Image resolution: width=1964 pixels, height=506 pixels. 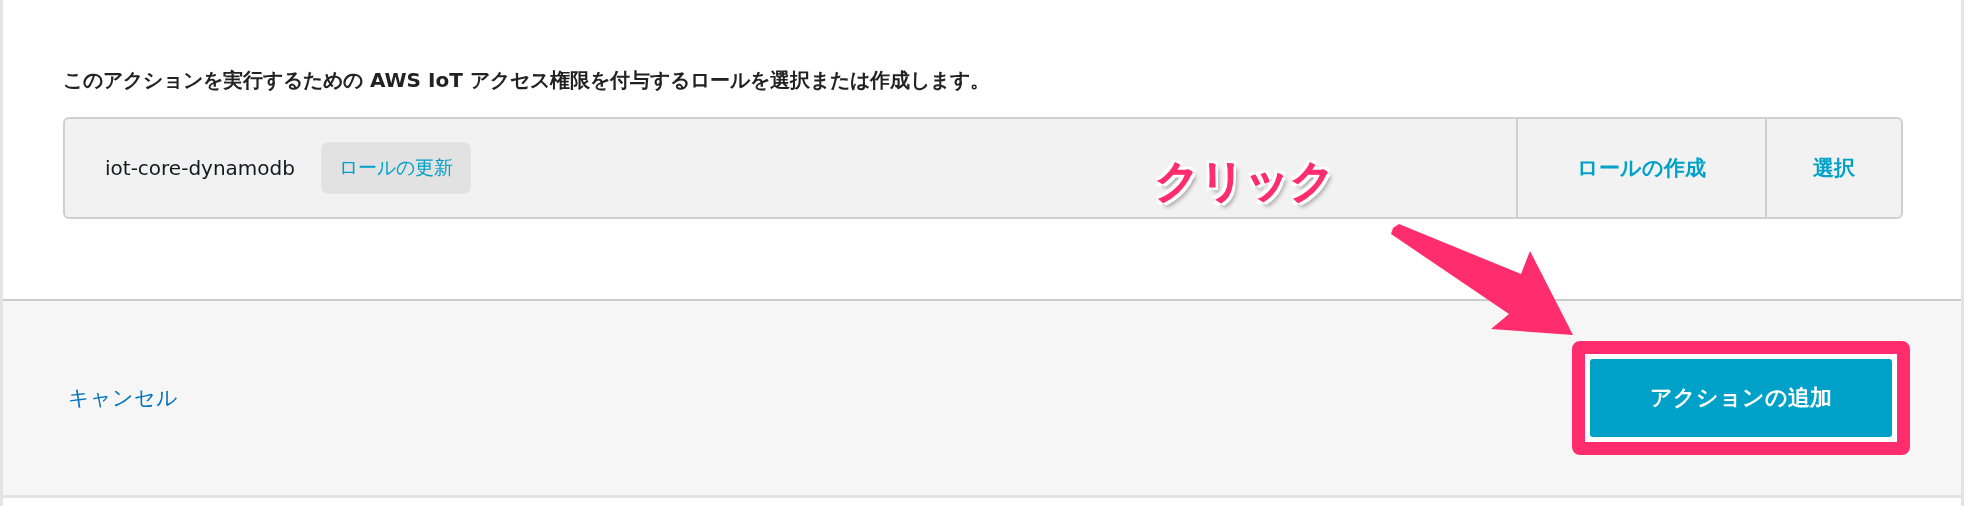 What do you see at coordinates (200, 168) in the screenshot?
I see `role-name: iot-core-dynamodb` at bounding box center [200, 168].